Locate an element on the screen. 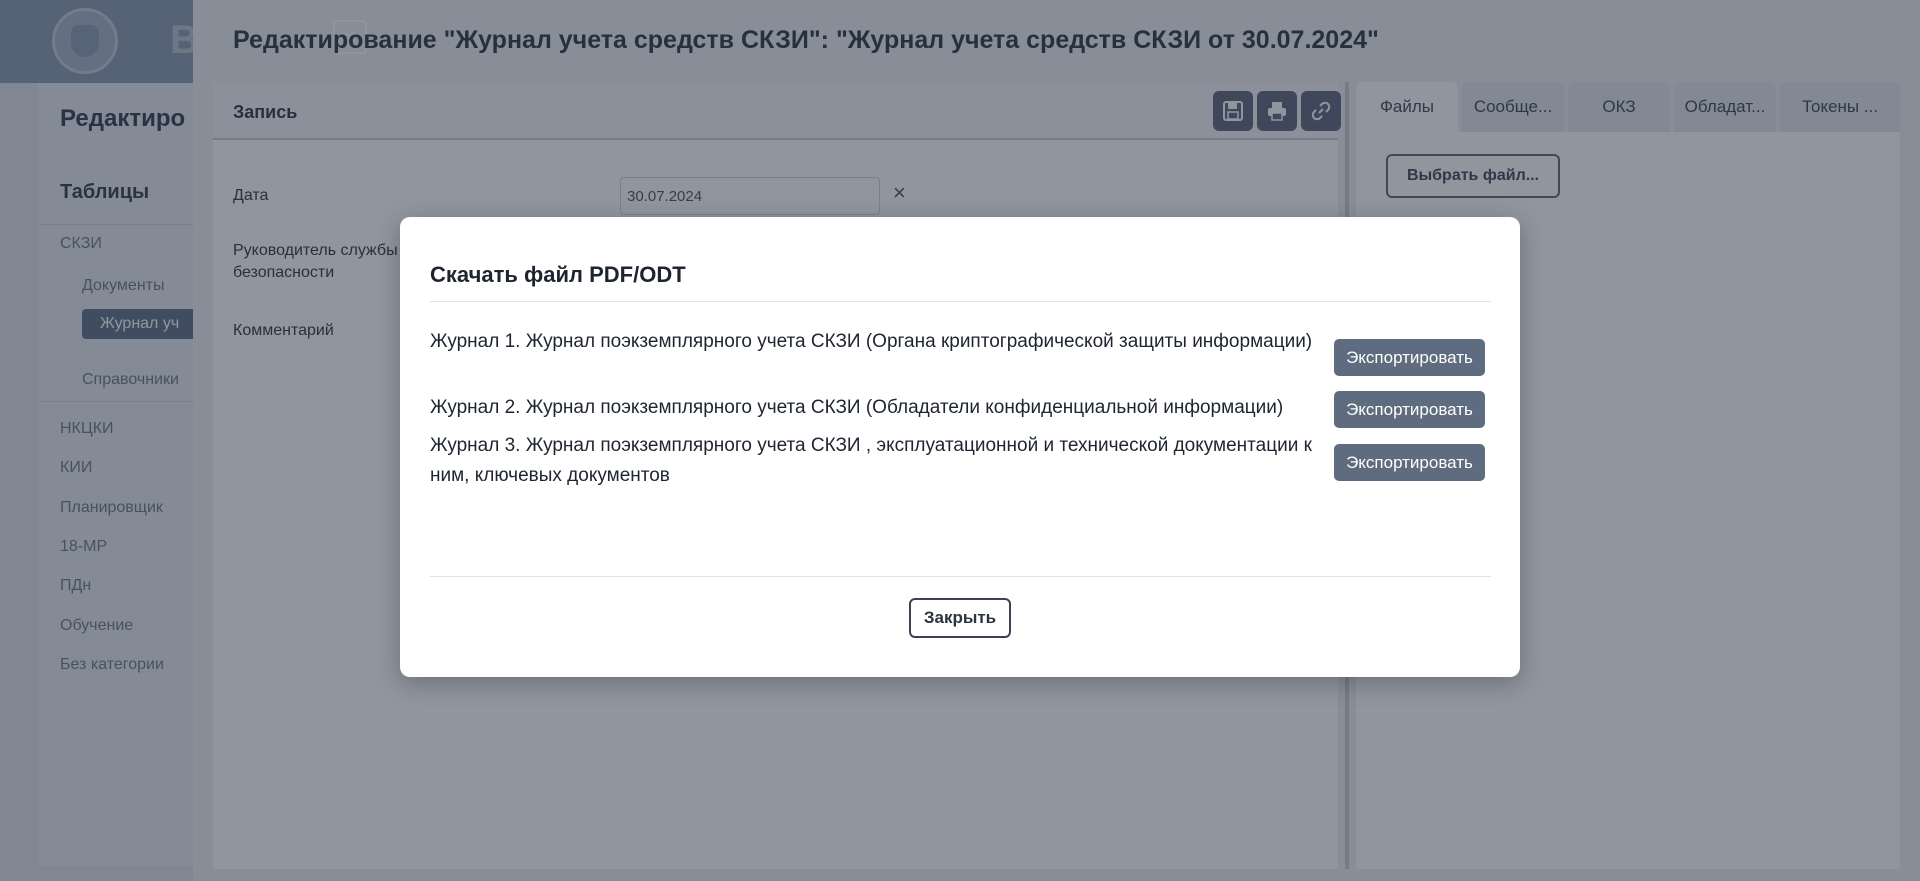 This screenshot has height=881, width=1920. export-button-2: Экспортировать is located at coordinates (1409, 409).